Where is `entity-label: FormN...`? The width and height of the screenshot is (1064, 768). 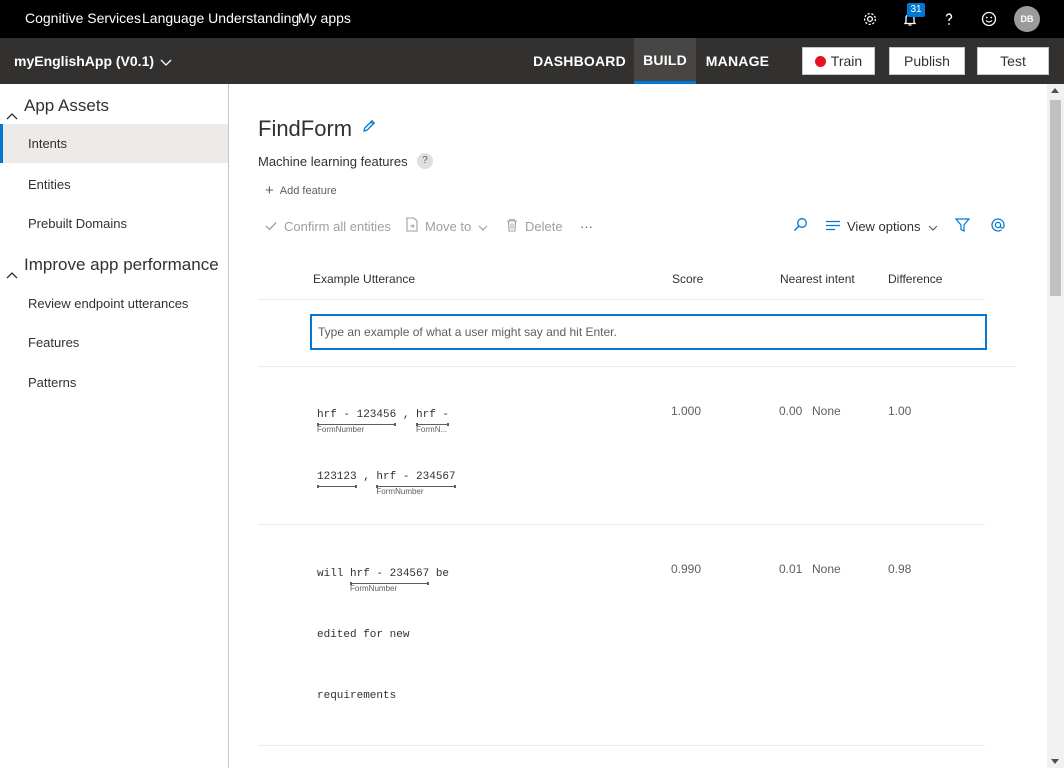
entity-label: FormN... is located at coordinates (432, 429).